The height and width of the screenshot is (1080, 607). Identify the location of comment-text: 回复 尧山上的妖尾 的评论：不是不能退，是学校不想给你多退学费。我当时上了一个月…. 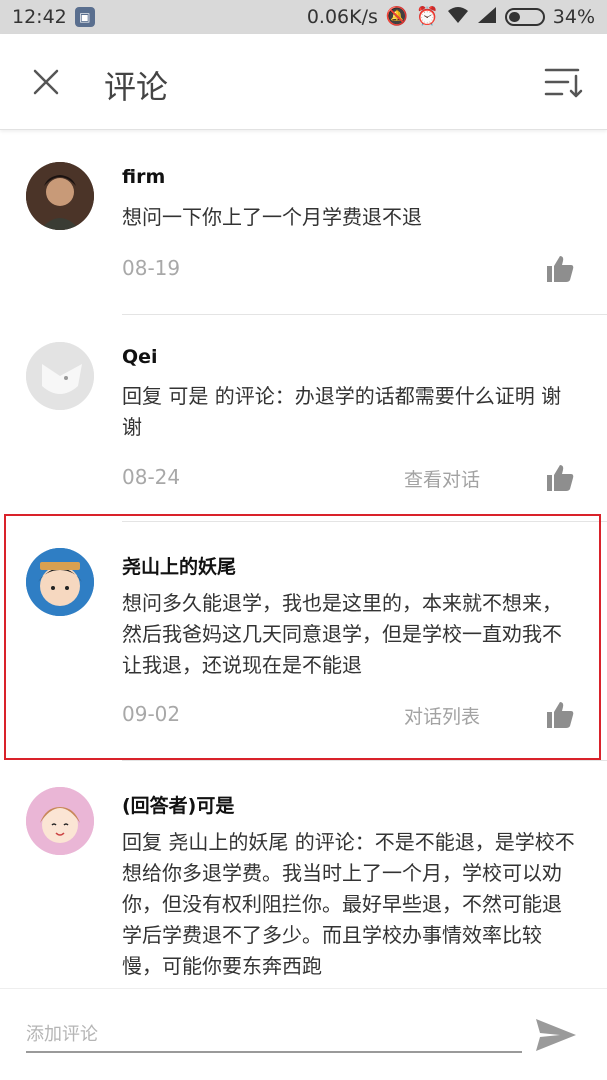
(348, 904).